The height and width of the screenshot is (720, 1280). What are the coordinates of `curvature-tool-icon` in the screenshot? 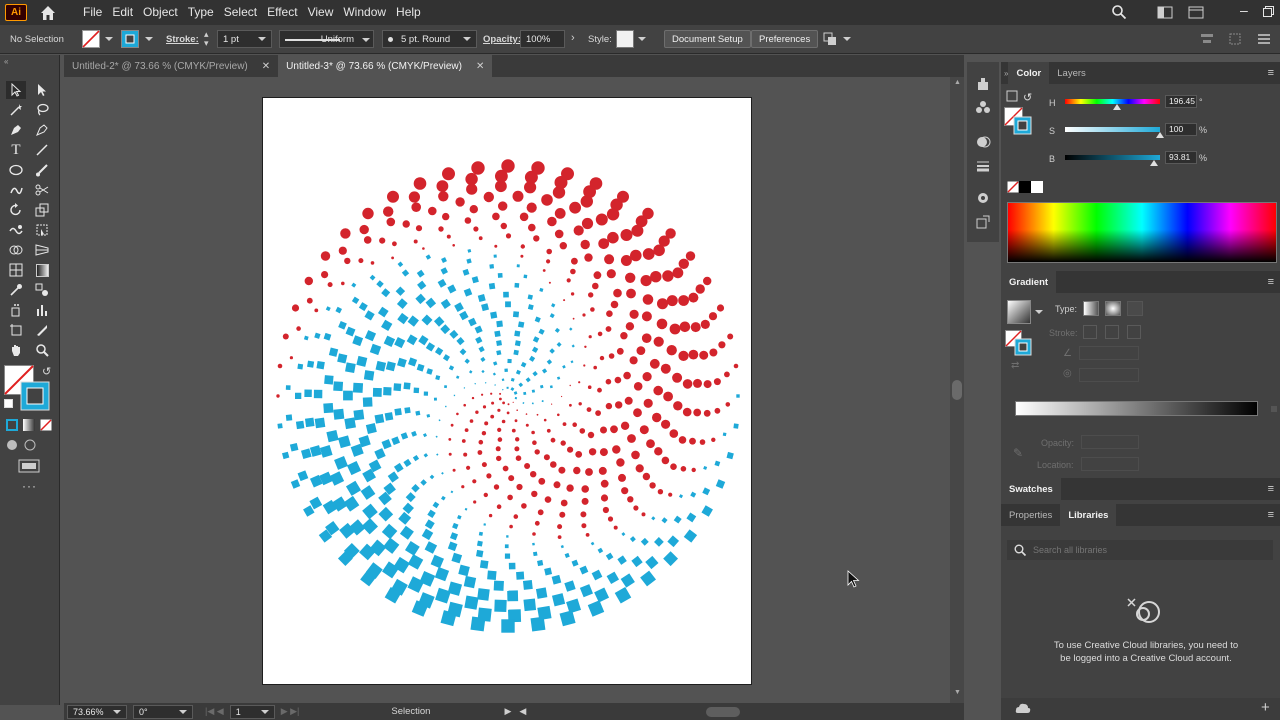 It's located at (42, 130).